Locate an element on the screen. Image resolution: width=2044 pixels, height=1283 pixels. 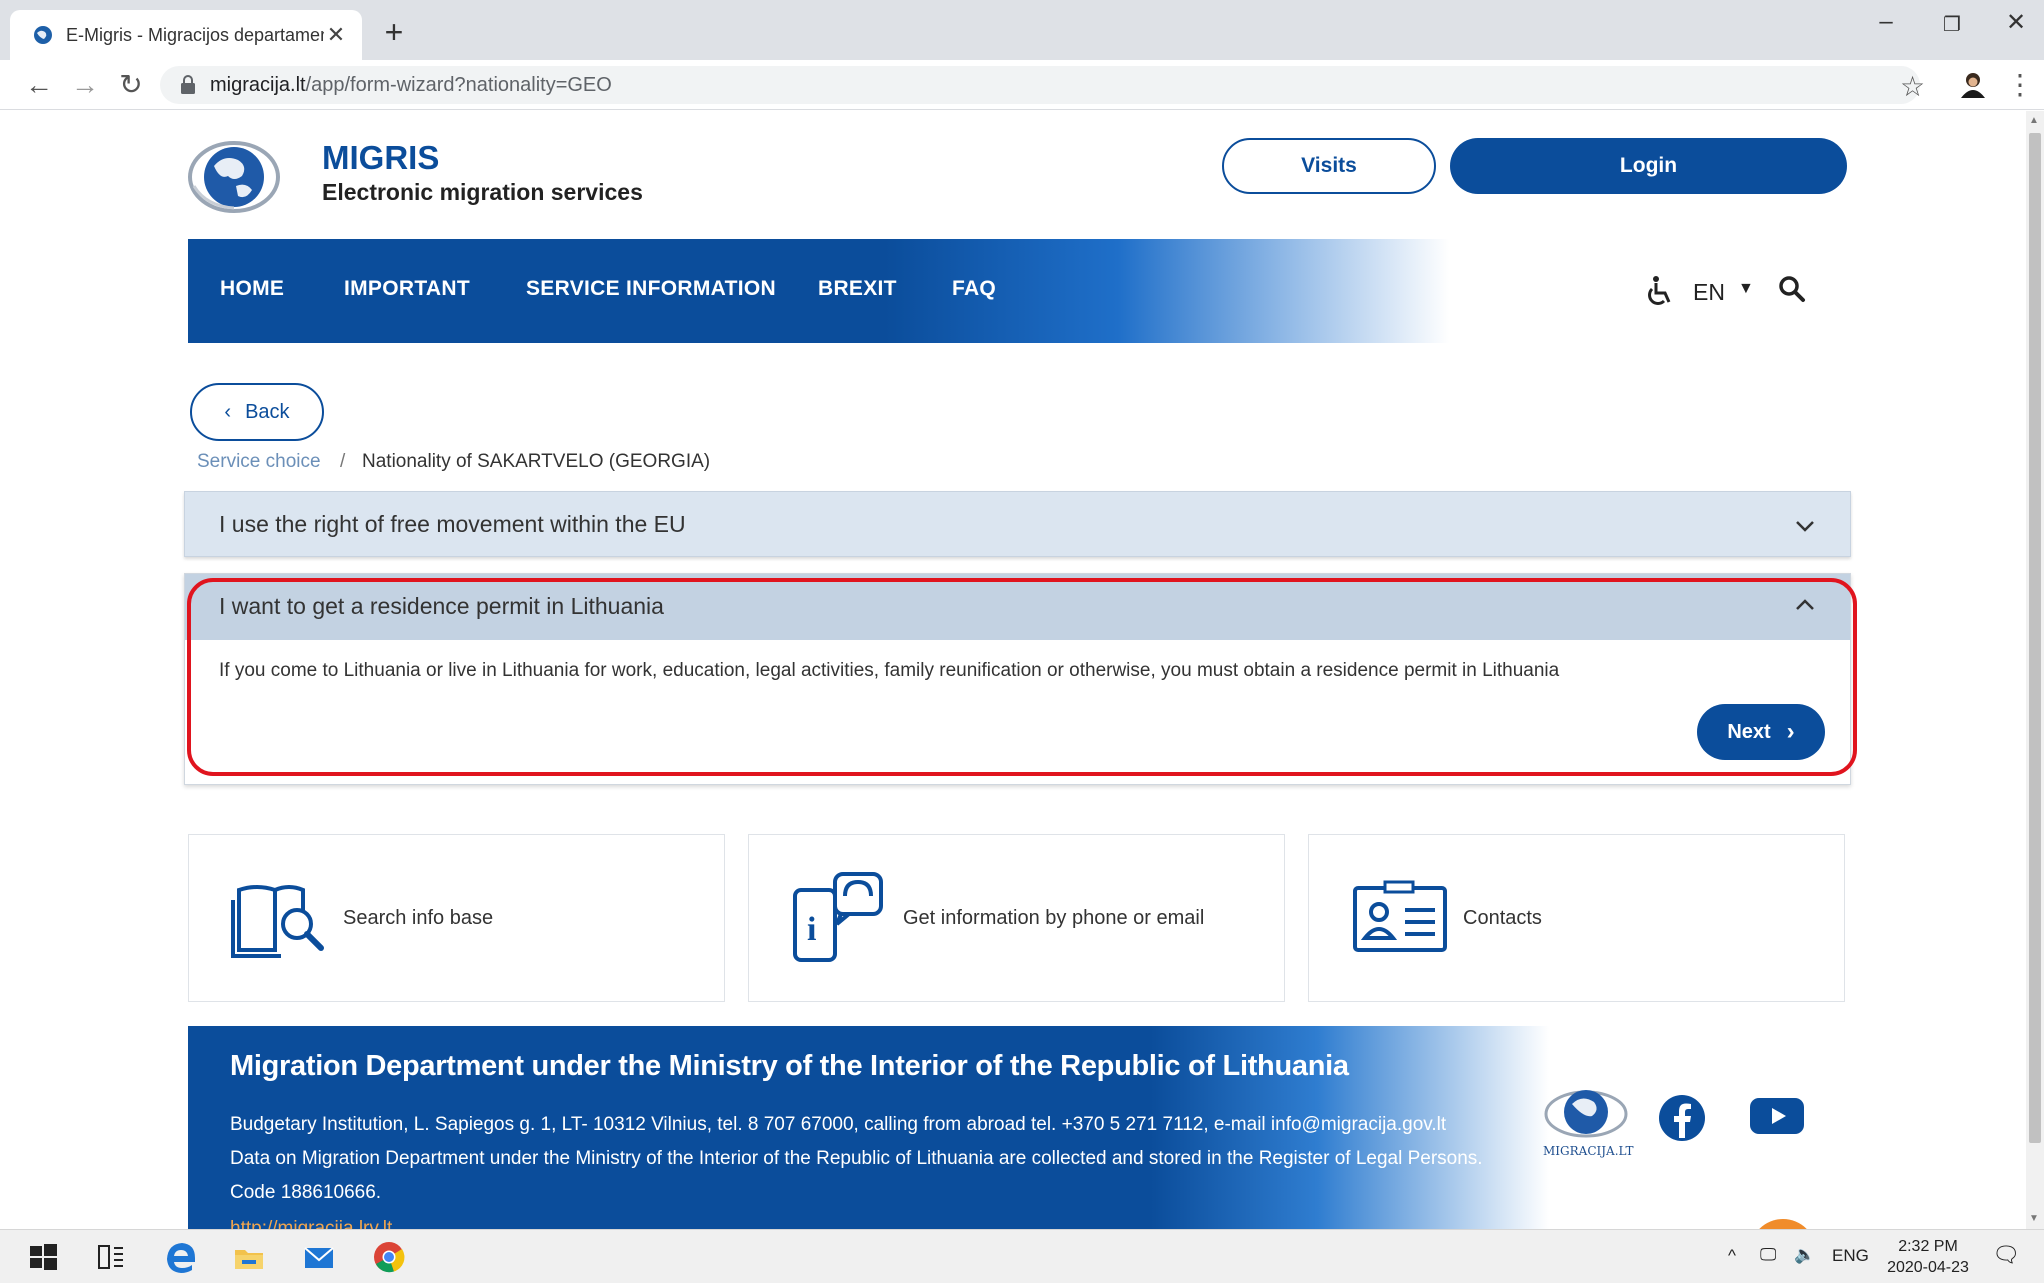
more-menu-icon: ⋮ is located at coordinates (2020, 84).